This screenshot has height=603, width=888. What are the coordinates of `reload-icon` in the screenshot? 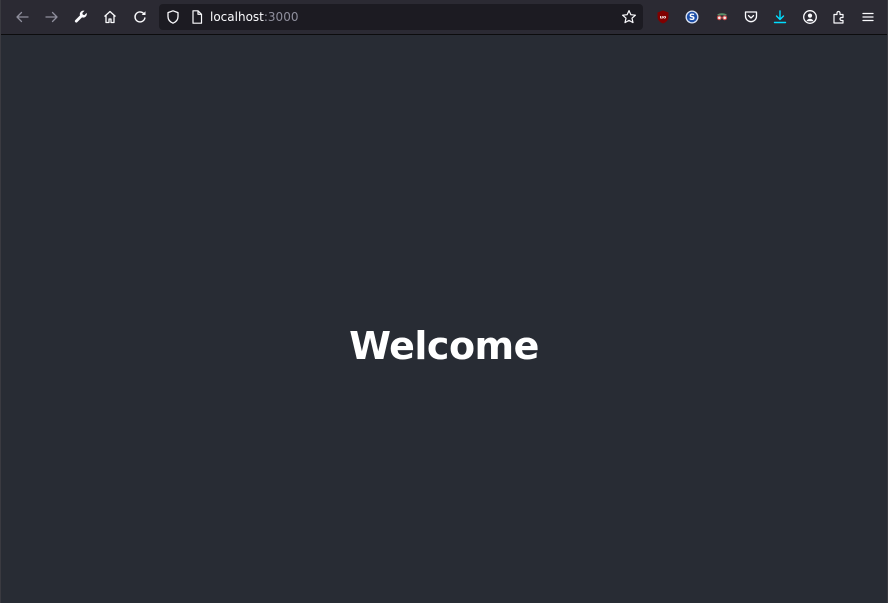 It's located at (140, 17).